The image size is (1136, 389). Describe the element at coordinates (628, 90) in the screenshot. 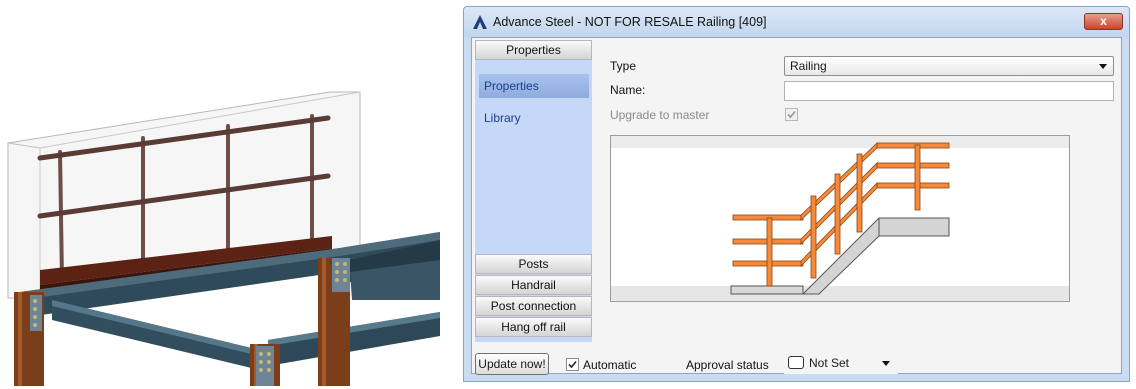

I see `name-label: Name:` at that location.